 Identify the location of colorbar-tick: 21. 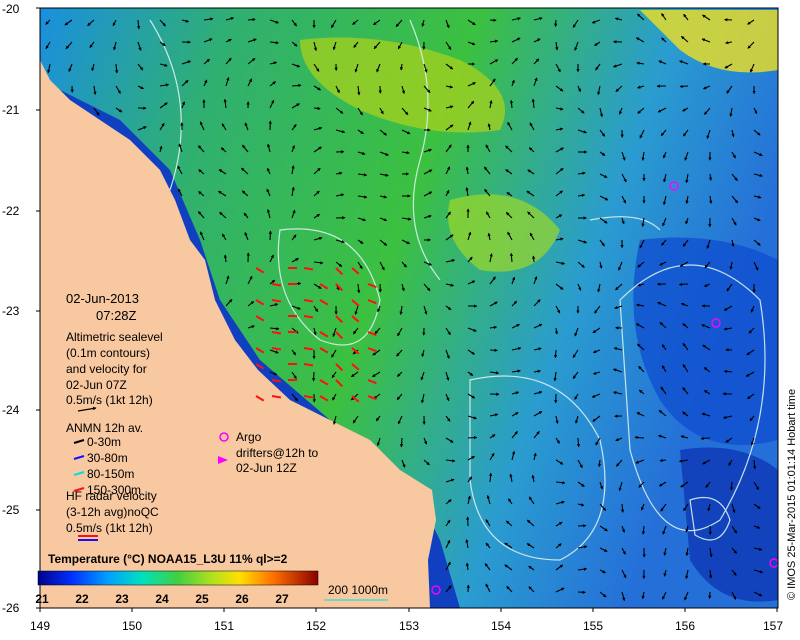
(42, 599).